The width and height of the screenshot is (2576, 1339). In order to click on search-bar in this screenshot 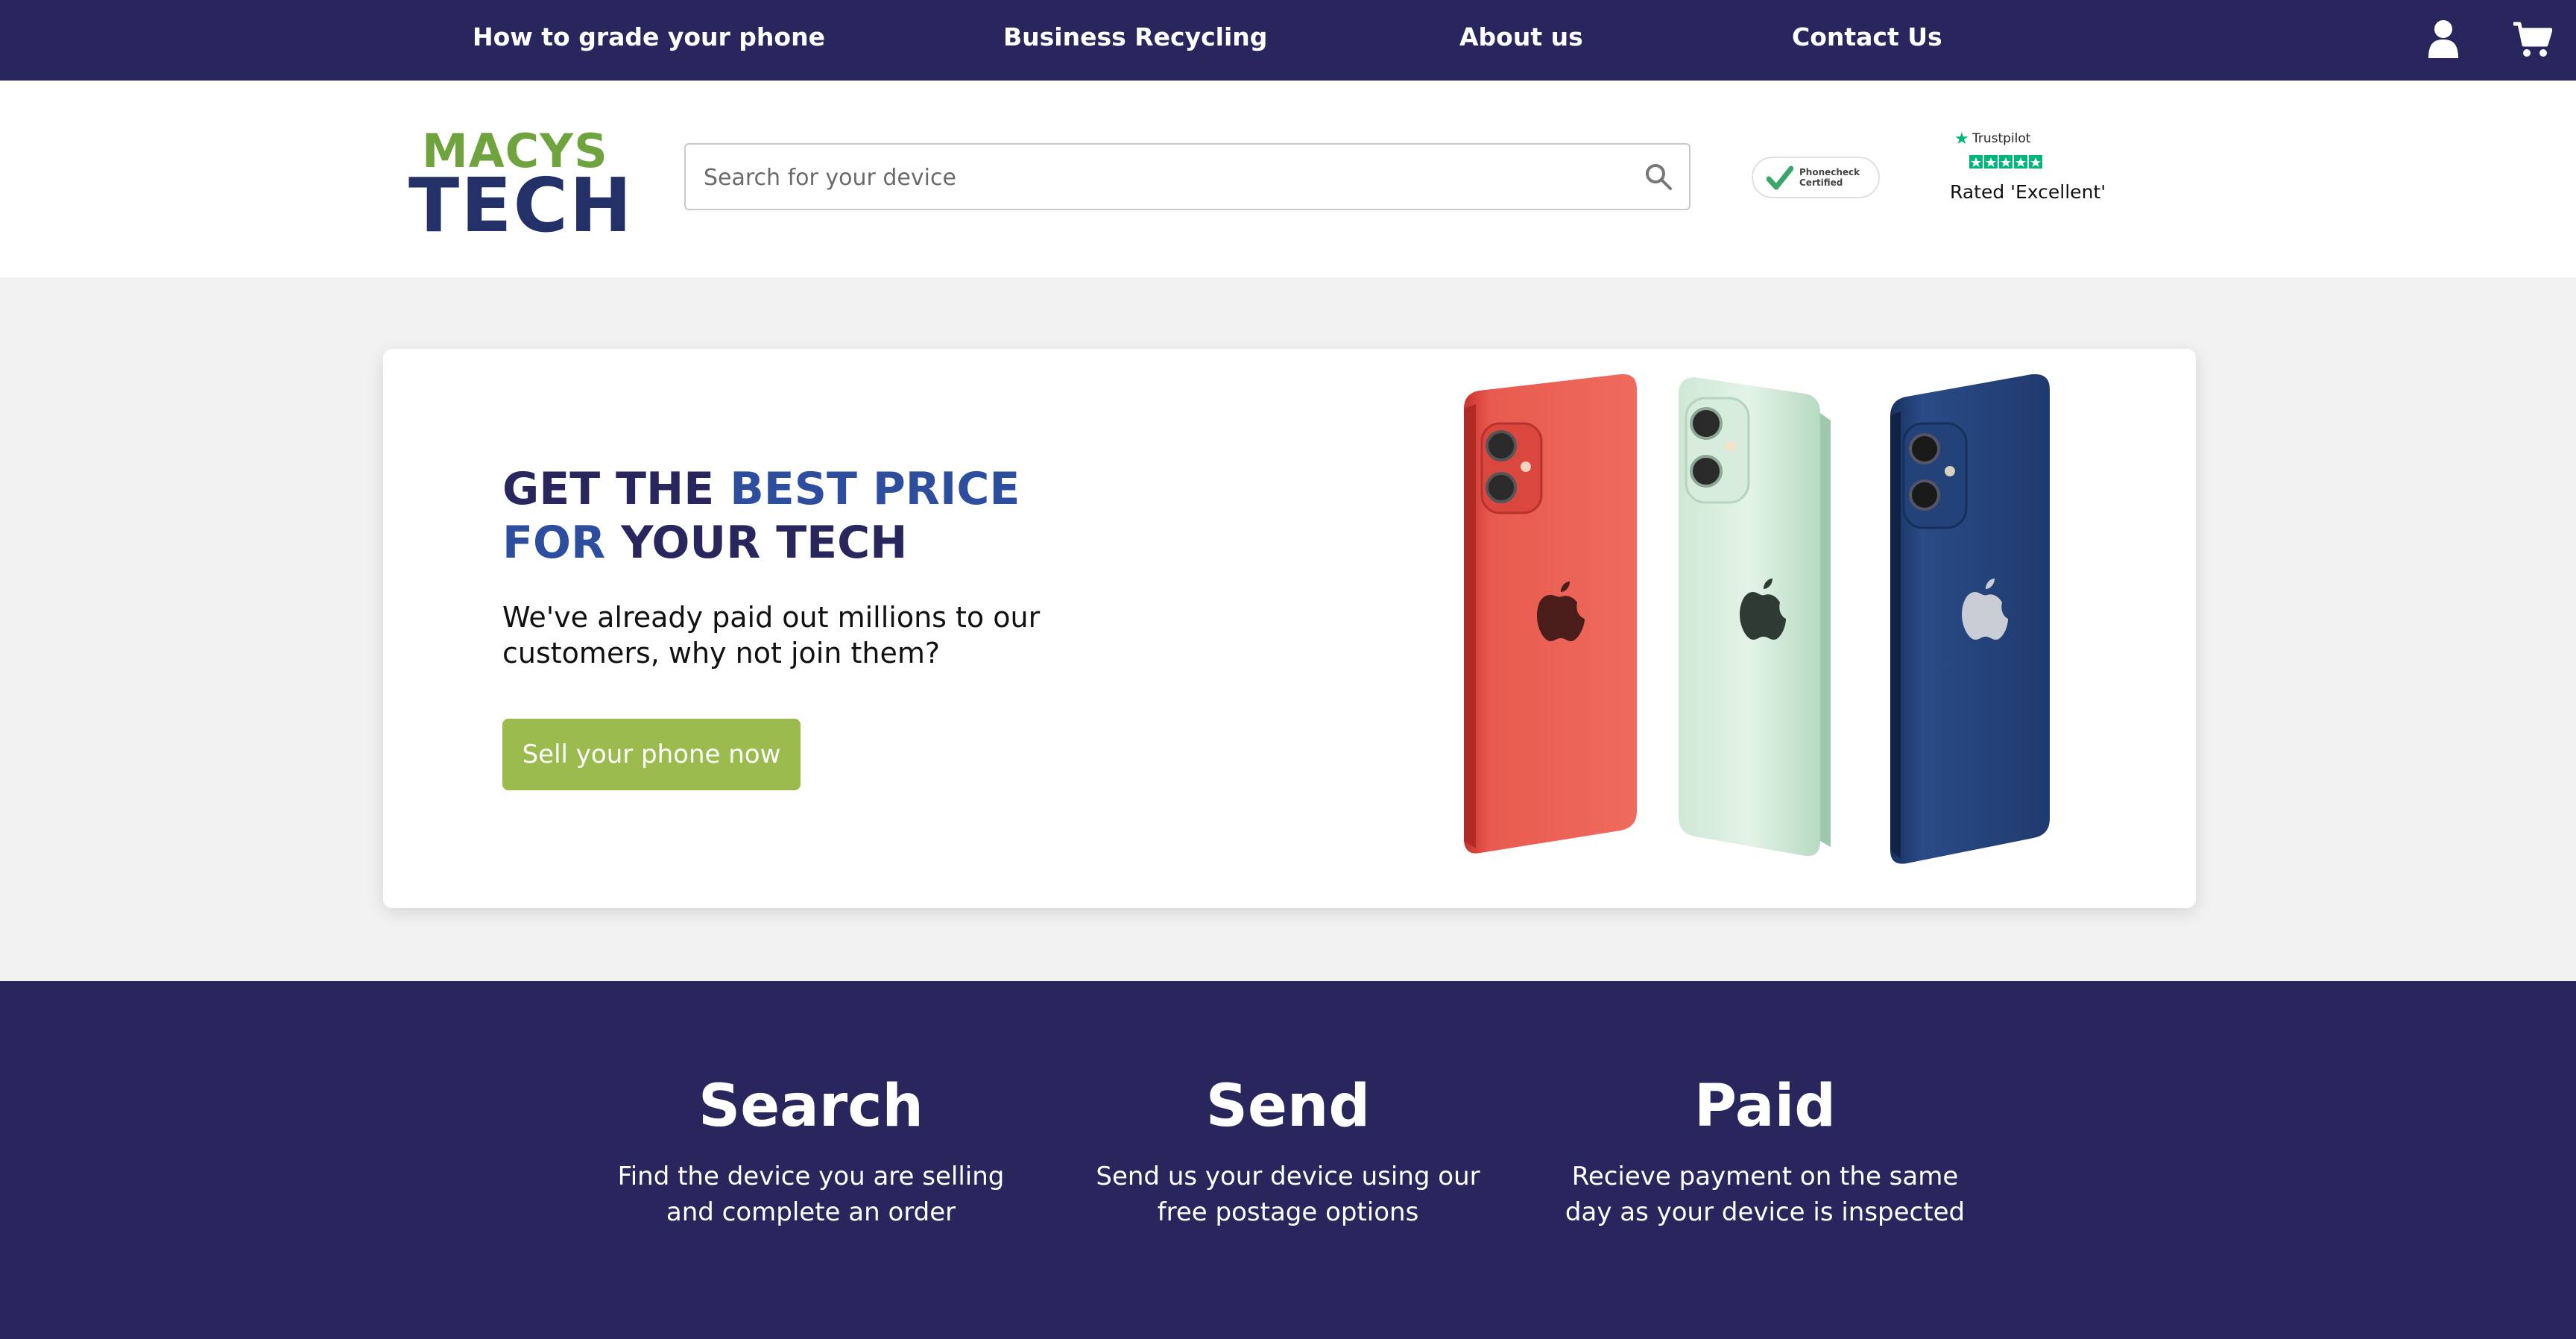, I will do `click(1187, 176)`.